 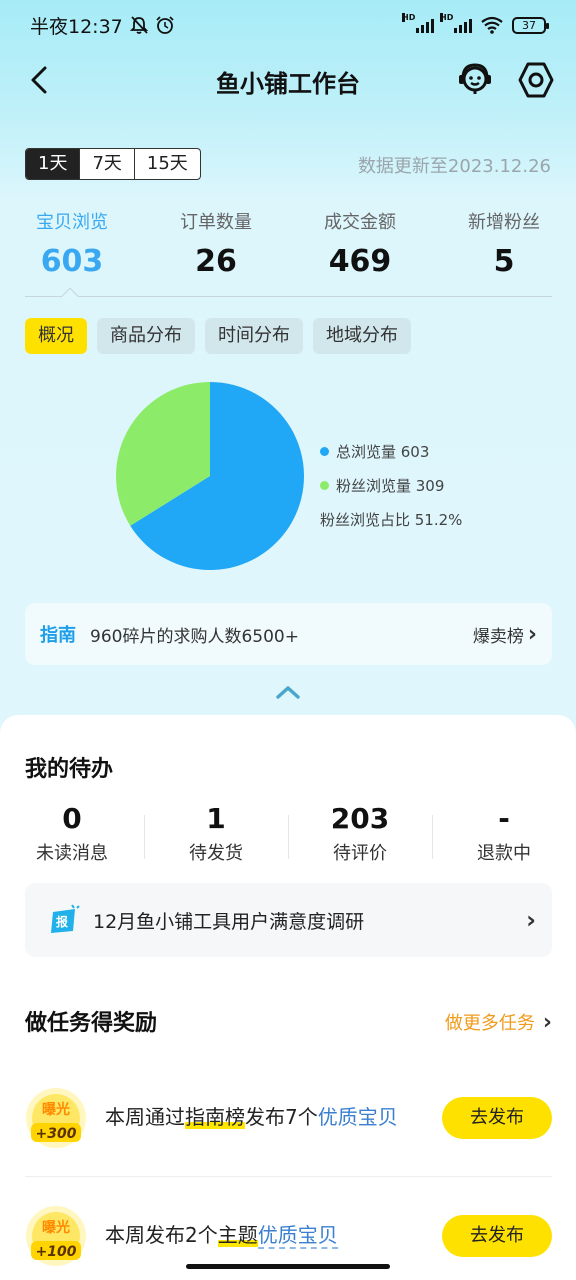 I want to click on todo-refunding: - 退款中, so click(x=504, y=834).